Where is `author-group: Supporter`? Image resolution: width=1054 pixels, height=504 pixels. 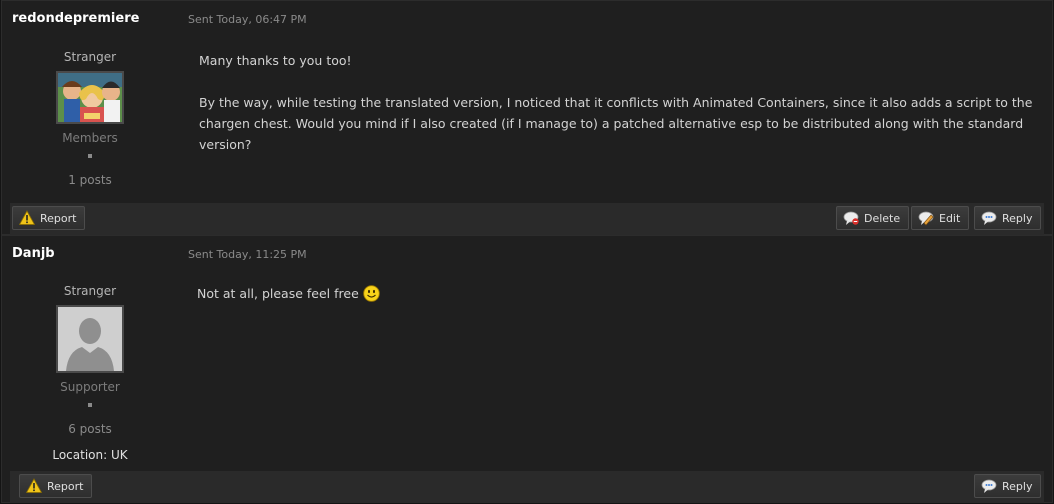 author-group: Supporter is located at coordinates (90, 387).